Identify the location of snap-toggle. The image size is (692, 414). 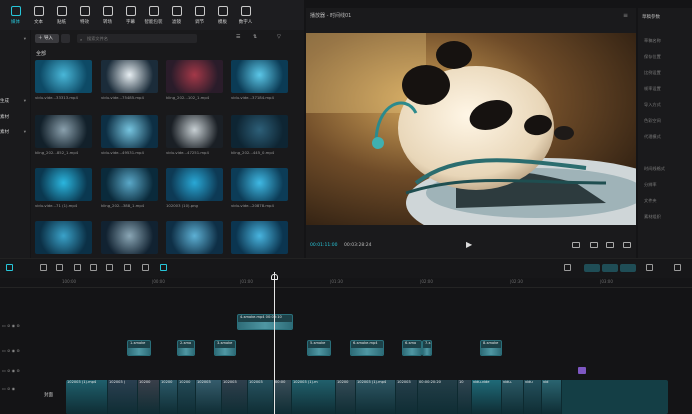
(592, 268).